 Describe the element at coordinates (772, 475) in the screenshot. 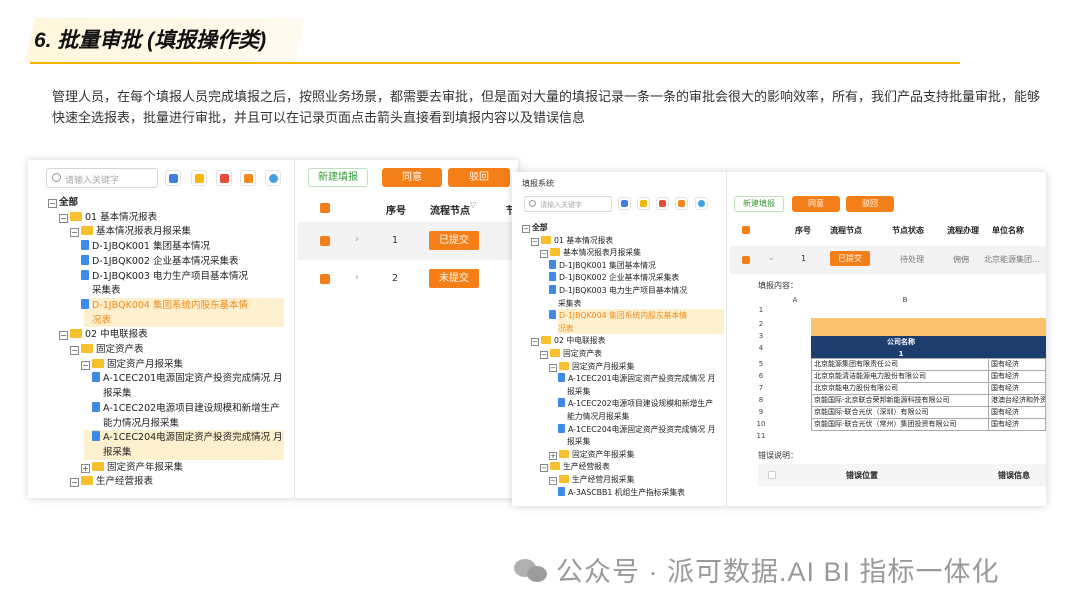

I see `error-select-checkbox` at that location.